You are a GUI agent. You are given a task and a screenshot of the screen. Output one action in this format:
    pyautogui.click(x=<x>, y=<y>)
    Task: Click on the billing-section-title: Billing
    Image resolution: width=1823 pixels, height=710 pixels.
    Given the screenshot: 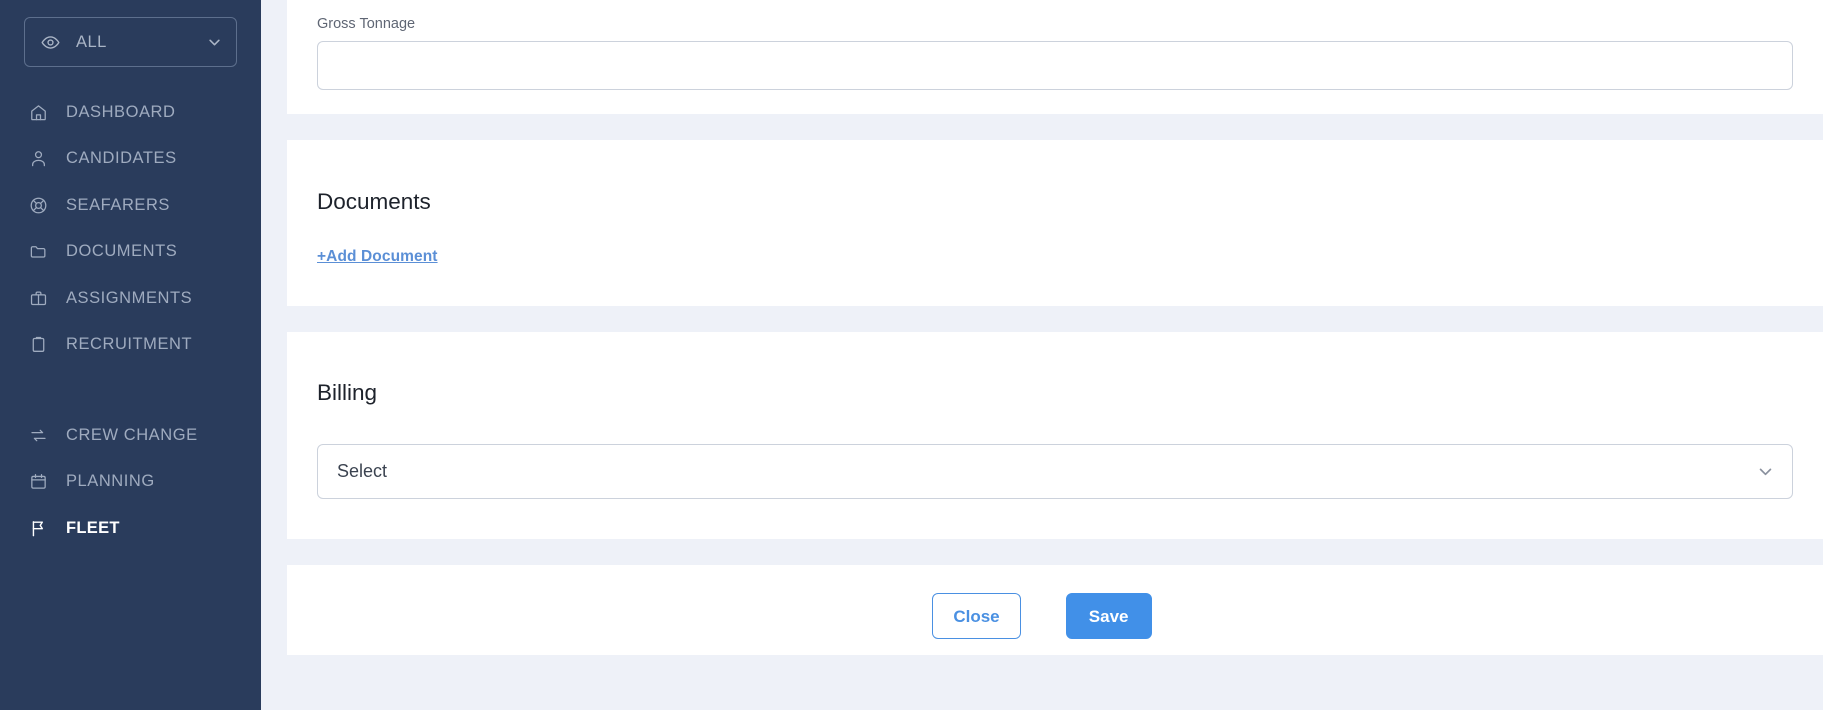 What is the action you would take?
    pyautogui.click(x=347, y=392)
    